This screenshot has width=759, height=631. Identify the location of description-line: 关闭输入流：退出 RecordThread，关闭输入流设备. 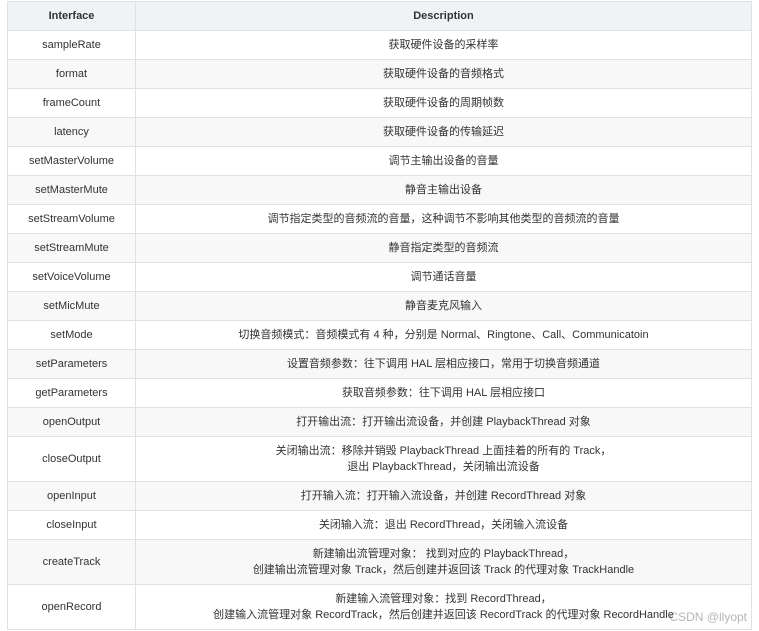
(443, 525).